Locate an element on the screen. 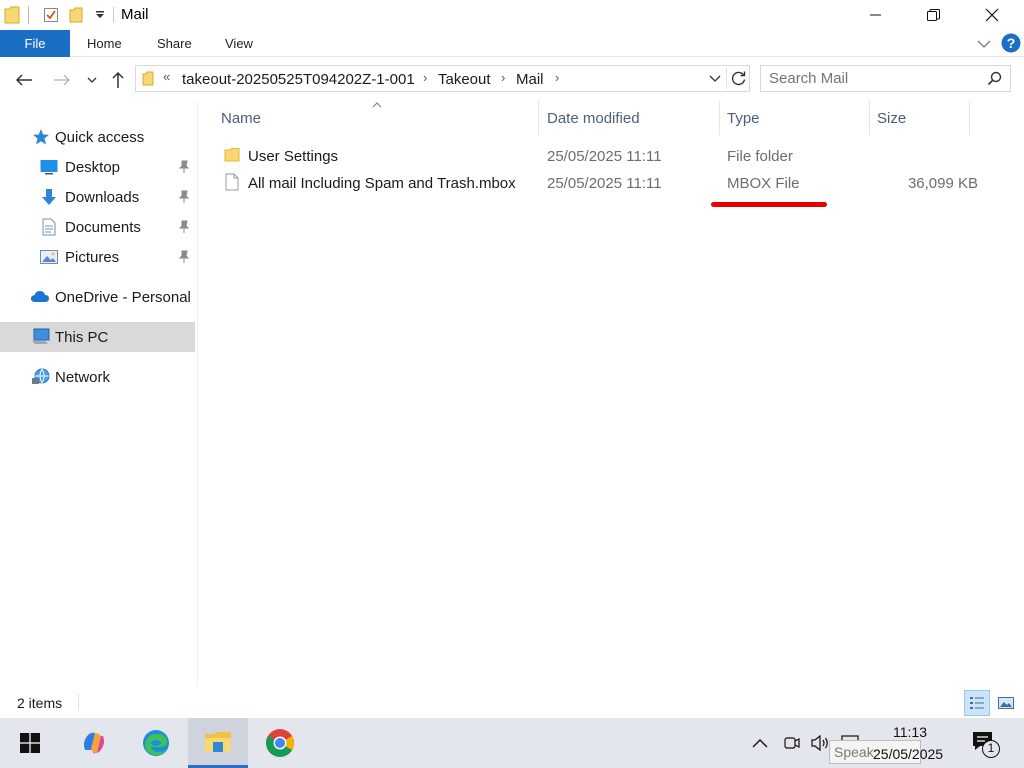  close-button is located at coordinates (992, 15).